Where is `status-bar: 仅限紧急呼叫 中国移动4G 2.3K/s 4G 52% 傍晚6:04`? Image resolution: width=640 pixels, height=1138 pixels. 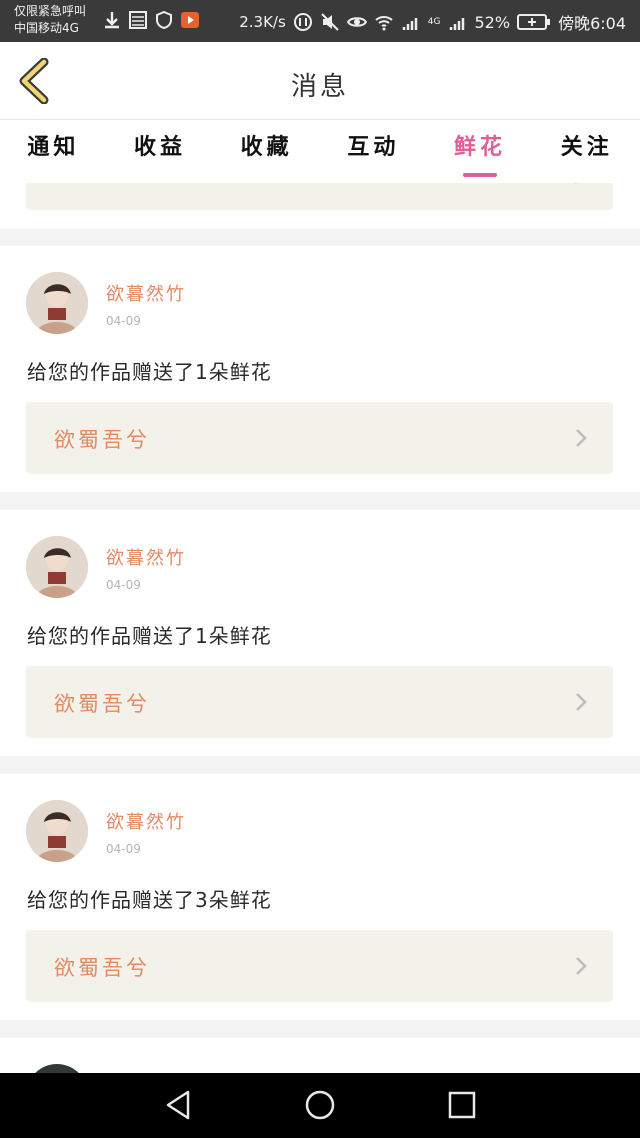
status-bar: 仅限紧急呼叫 中国移动4G 2.3K/s 4G 52% 傍晚6:04 is located at coordinates (320, 21).